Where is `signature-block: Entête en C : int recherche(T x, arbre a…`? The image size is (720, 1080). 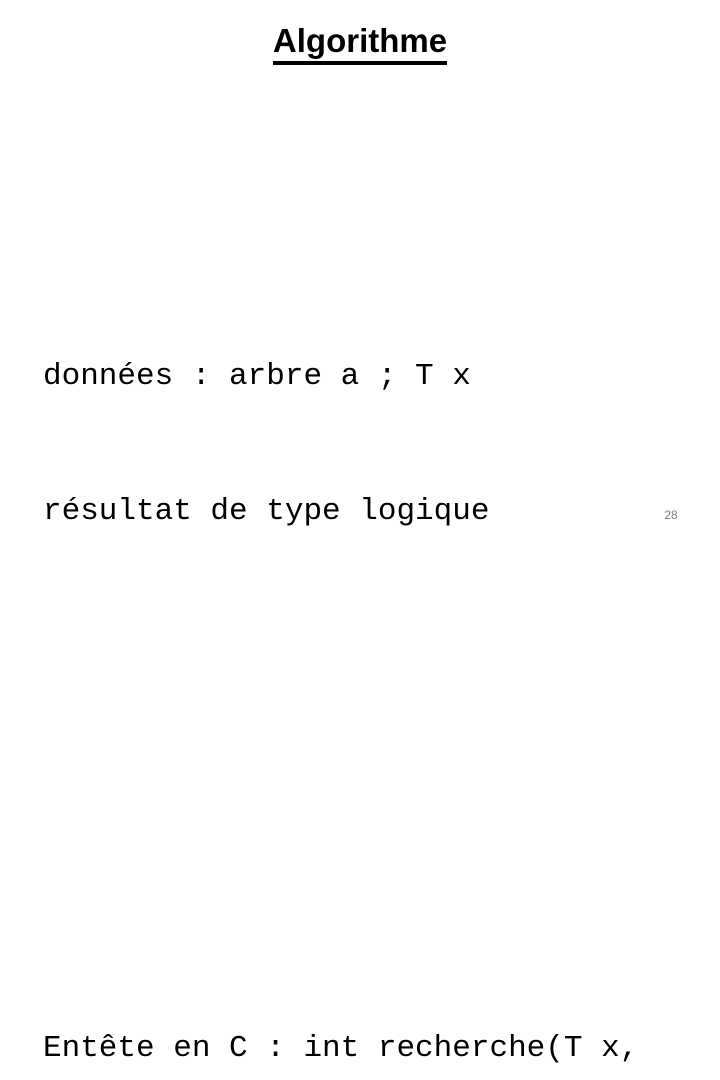
signature-block: Entête en C : int recherche(T x, arbre a… is located at coordinates (373, 1008).